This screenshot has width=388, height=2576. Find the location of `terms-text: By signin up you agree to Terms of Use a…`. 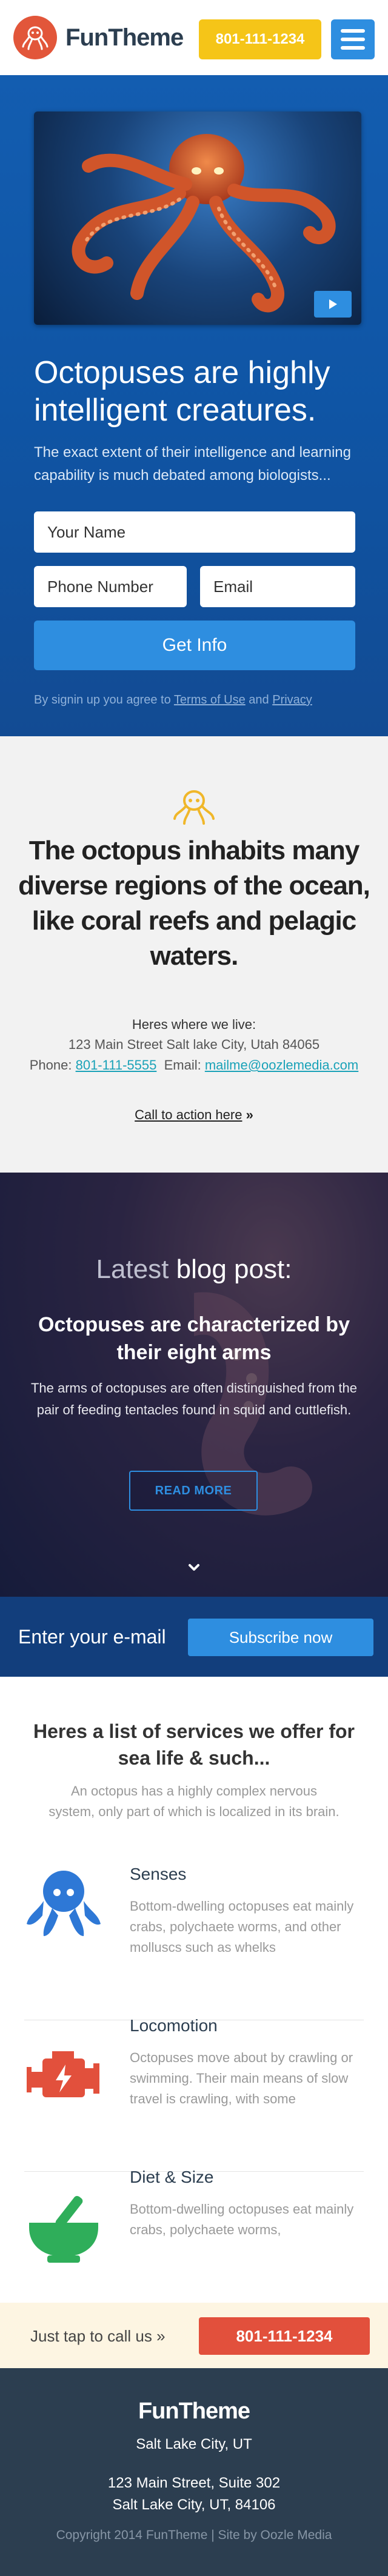

terms-text: By signin up you agree to Terms of Use a… is located at coordinates (194, 700).